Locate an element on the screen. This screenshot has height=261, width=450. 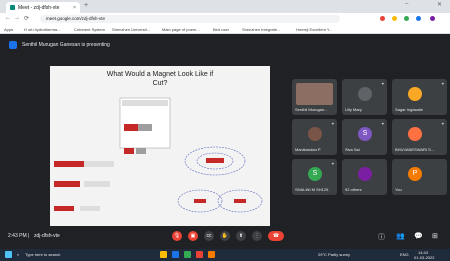
participant-tile: ⌖ S Siva Sai is located at coordinates (364, 137).